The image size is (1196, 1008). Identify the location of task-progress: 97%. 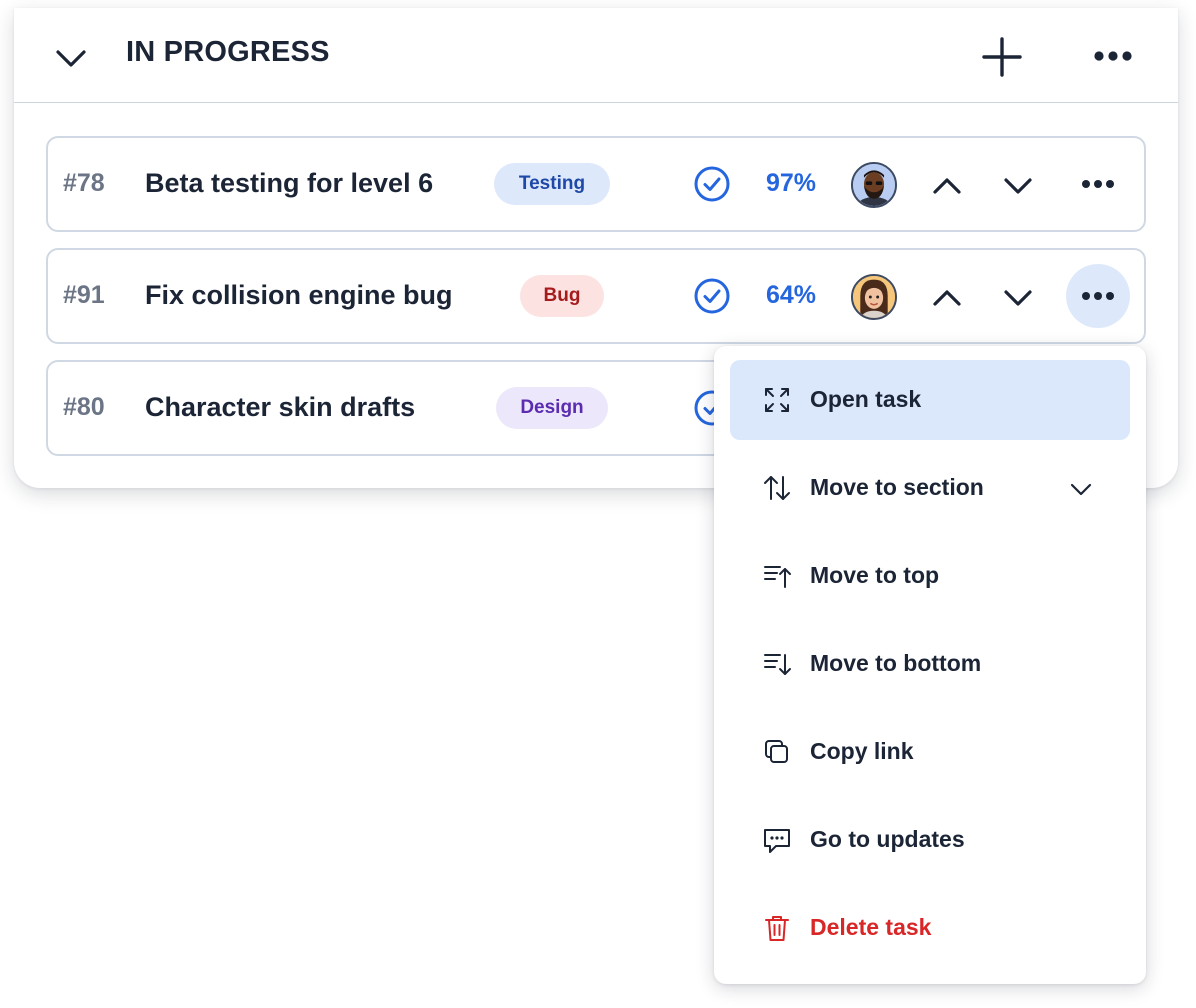
(791, 183).